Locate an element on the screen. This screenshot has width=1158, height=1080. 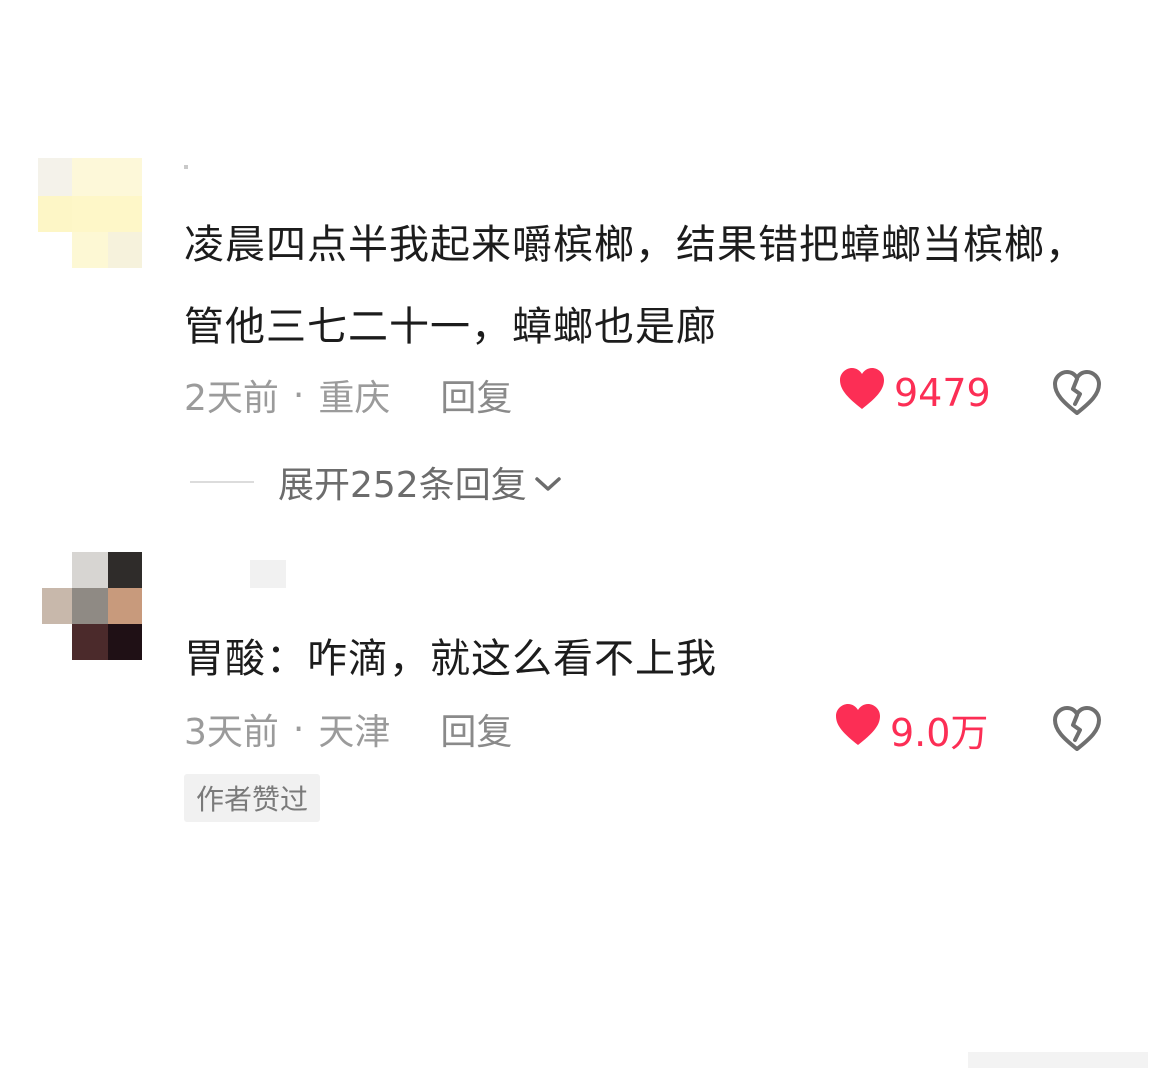
comment-meta: 3天前 · 天津 回复 is located at coordinates (348, 729).